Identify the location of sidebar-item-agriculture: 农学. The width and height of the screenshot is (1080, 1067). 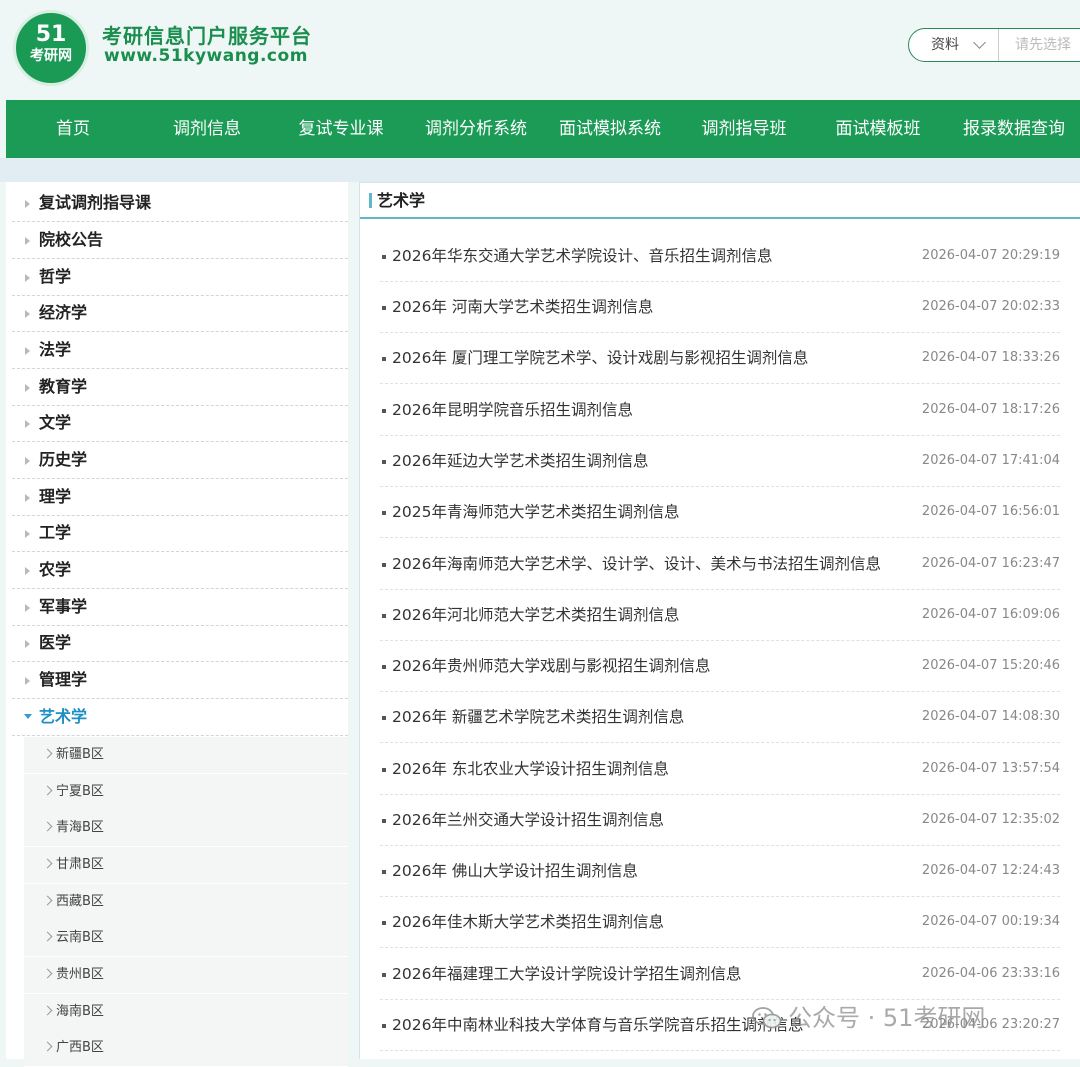
(180, 571).